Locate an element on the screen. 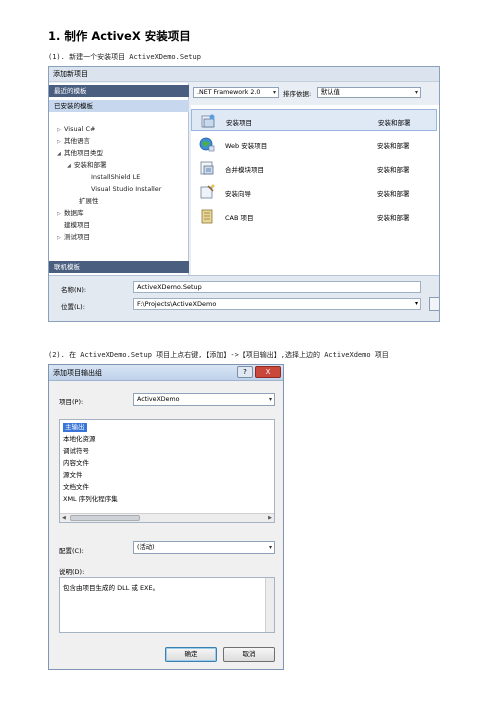  project-label: 项目(P): is located at coordinates (71, 402).